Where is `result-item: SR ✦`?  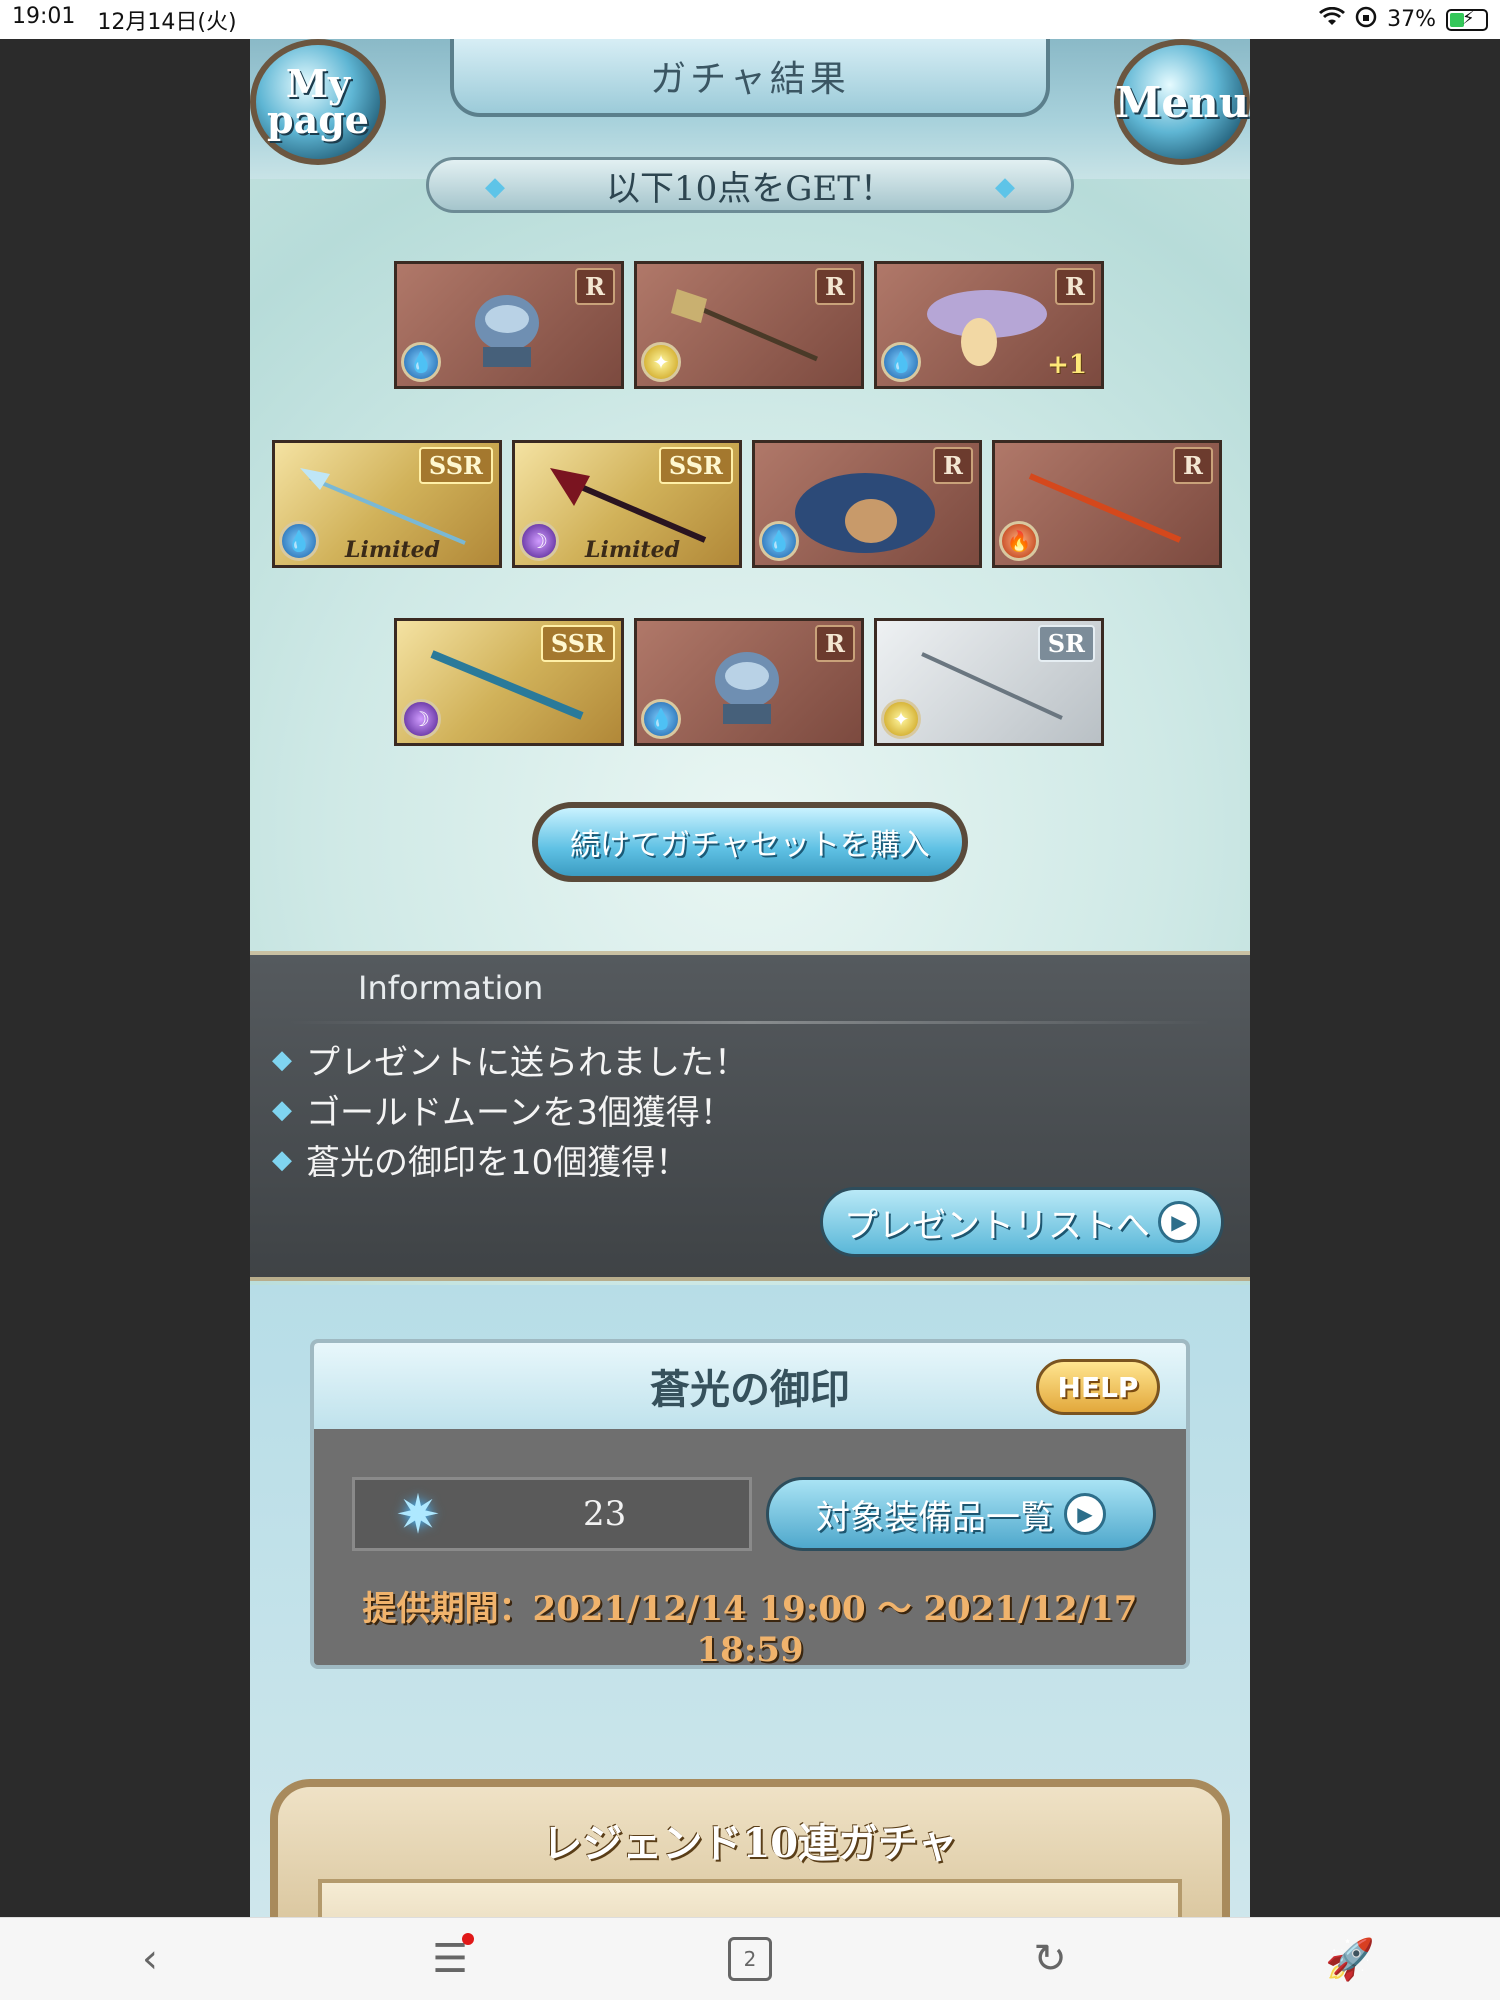 result-item: SR ✦ is located at coordinates (989, 682).